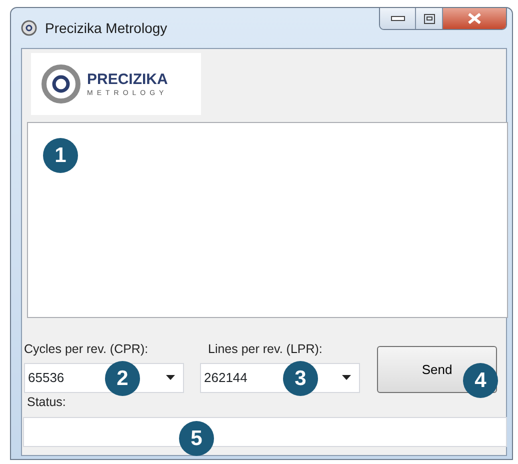 The width and height of the screenshot is (518, 464). Describe the element at coordinates (29, 28) in the screenshot. I see `app-icon` at that location.